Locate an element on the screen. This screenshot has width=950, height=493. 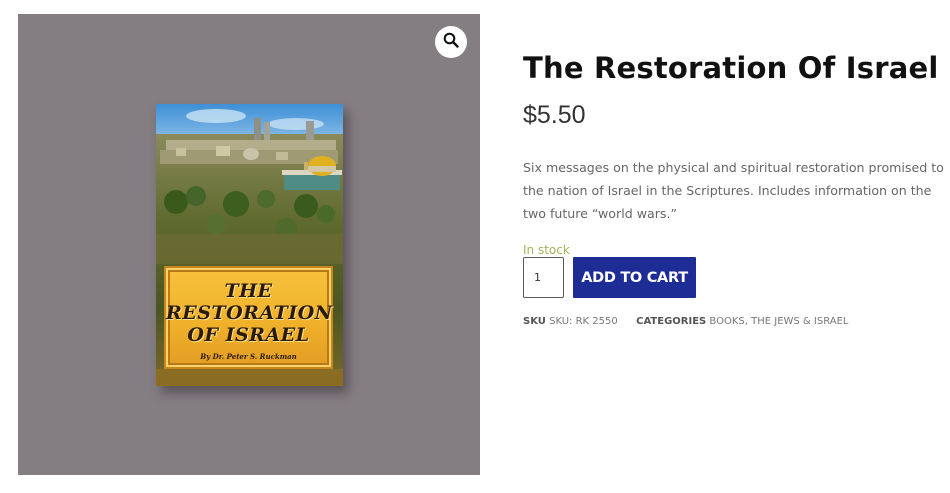
cover-title-line: OF ISRAEL is located at coordinates (248, 335).